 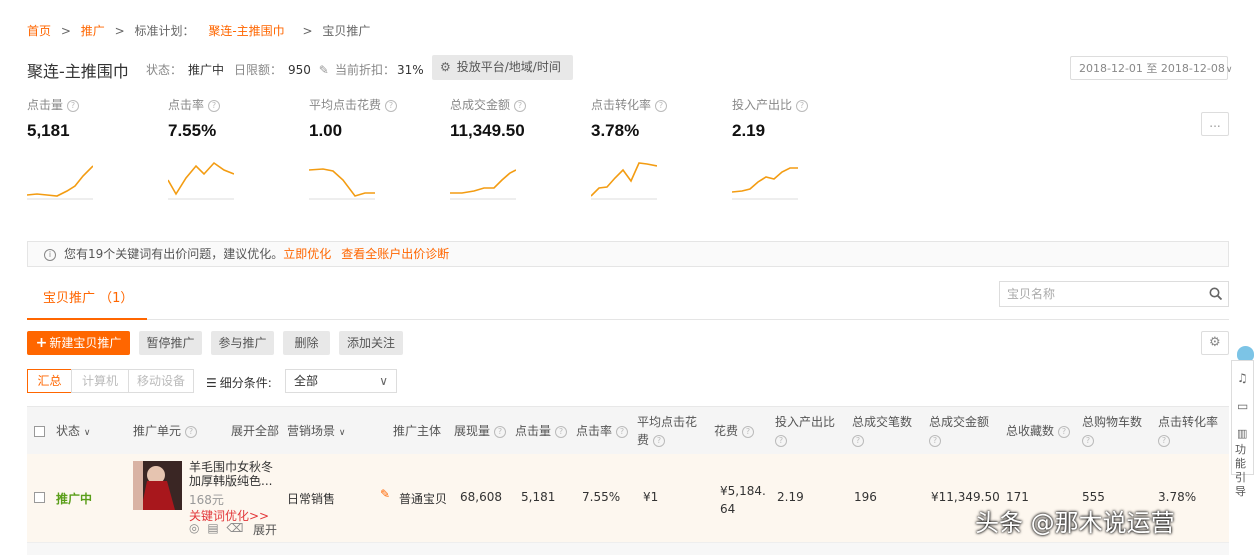 What do you see at coordinates (790, 497) in the screenshot?
I see `roi-cell: 2.19` at bounding box center [790, 497].